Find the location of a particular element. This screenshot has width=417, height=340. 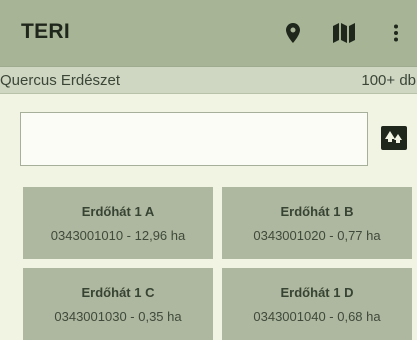

card-title: Erdőhát 1 A is located at coordinates (118, 211).